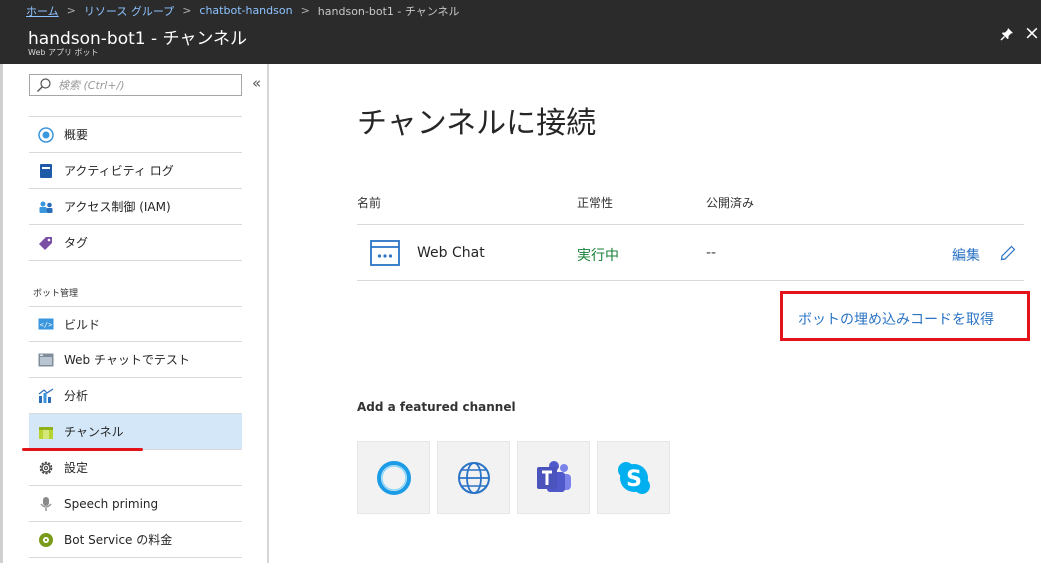  I want to click on gear-icon, so click(46, 468).